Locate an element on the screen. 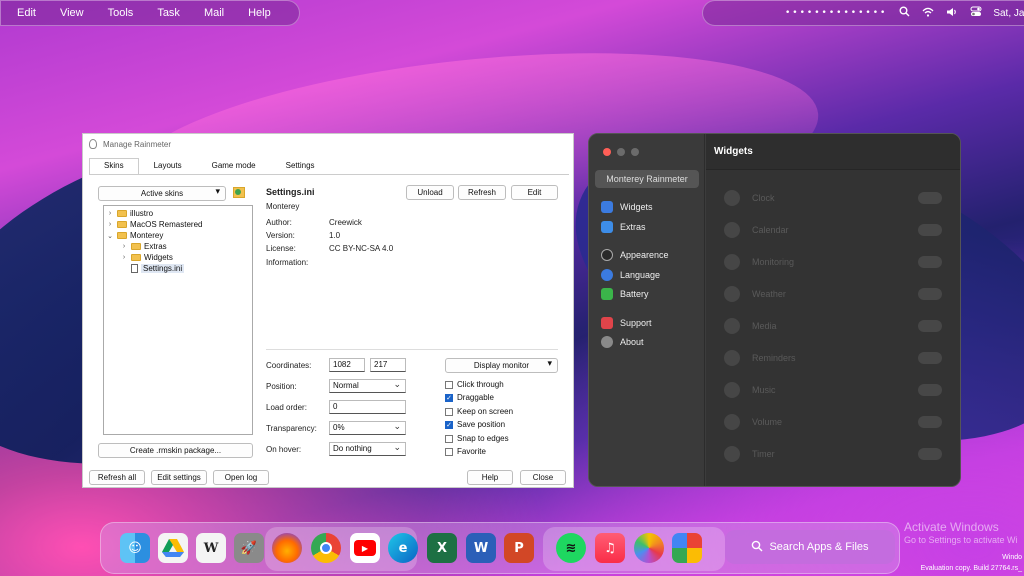  pinwheel-photos-icon is located at coordinates (687, 548).